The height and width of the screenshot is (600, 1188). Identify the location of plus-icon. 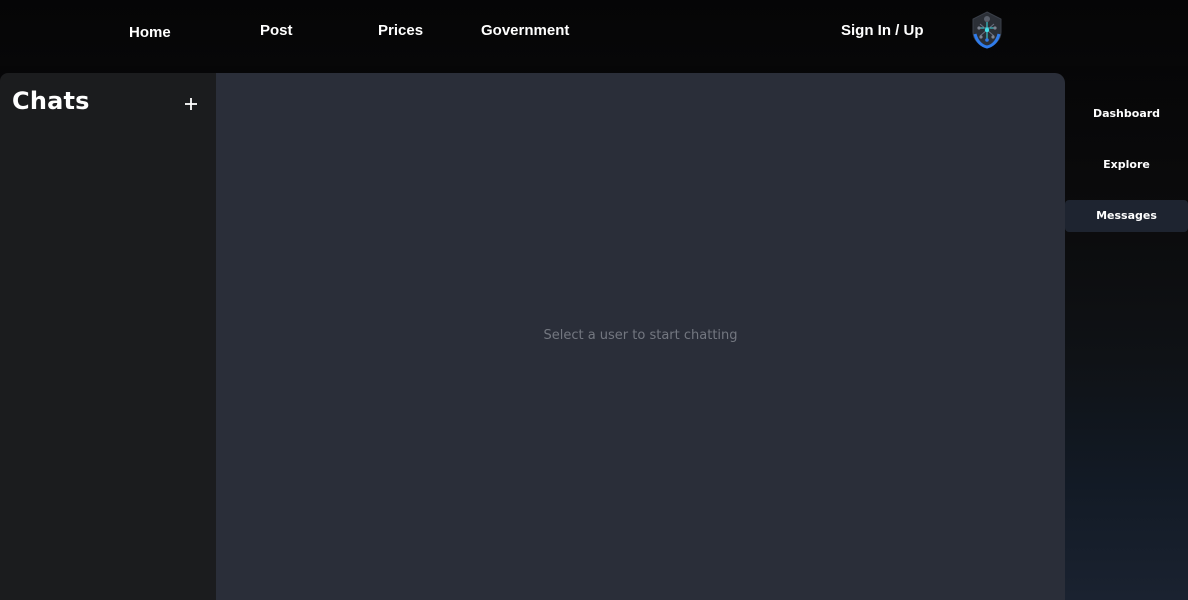
(191, 104).